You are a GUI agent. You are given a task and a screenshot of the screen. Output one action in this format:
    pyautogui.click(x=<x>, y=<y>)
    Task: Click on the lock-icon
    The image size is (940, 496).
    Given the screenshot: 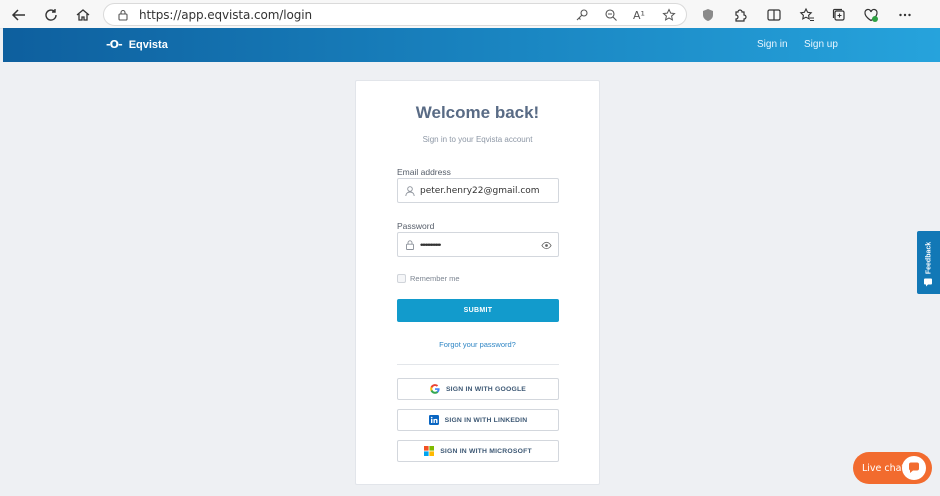 What is the action you would take?
    pyautogui.click(x=123, y=15)
    